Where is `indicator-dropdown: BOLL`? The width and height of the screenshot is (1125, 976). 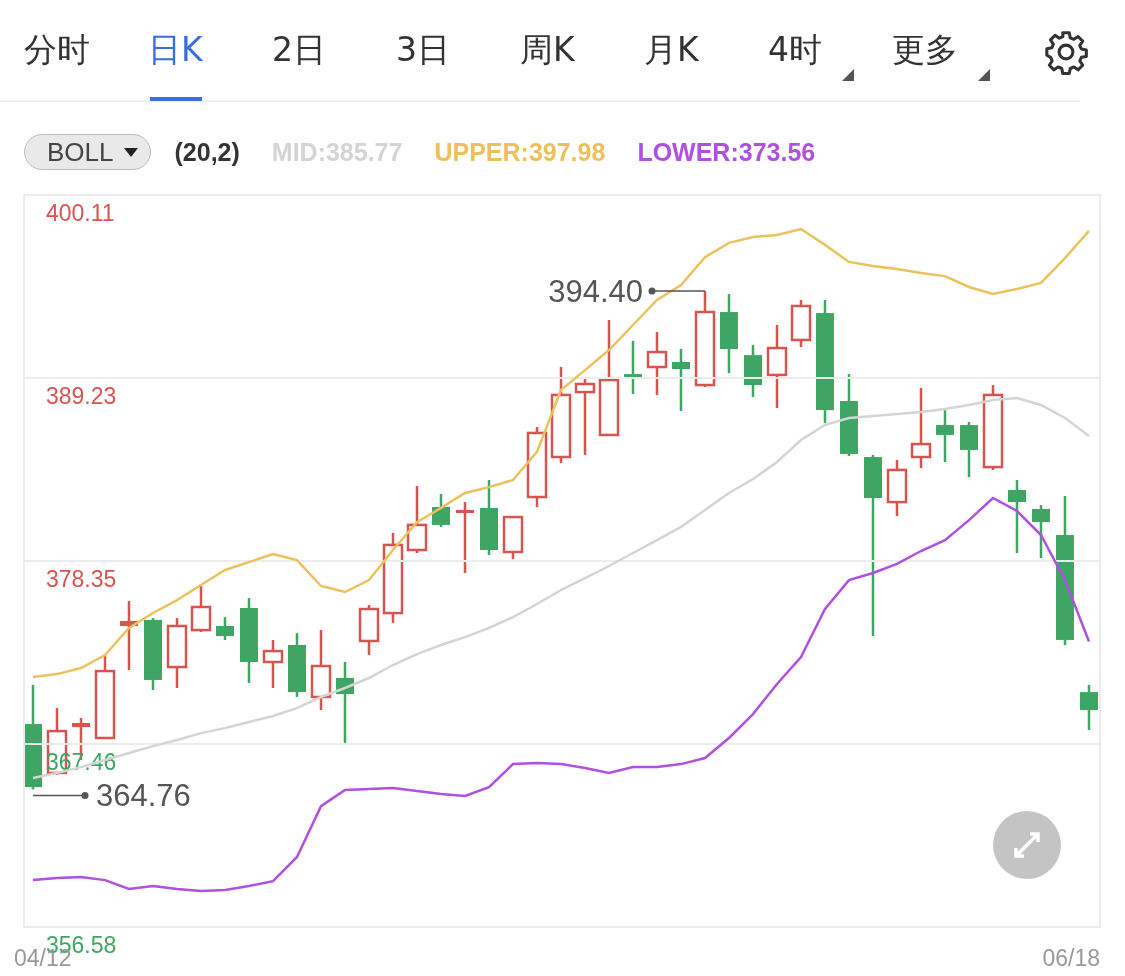
indicator-dropdown: BOLL is located at coordinates (87, 152).